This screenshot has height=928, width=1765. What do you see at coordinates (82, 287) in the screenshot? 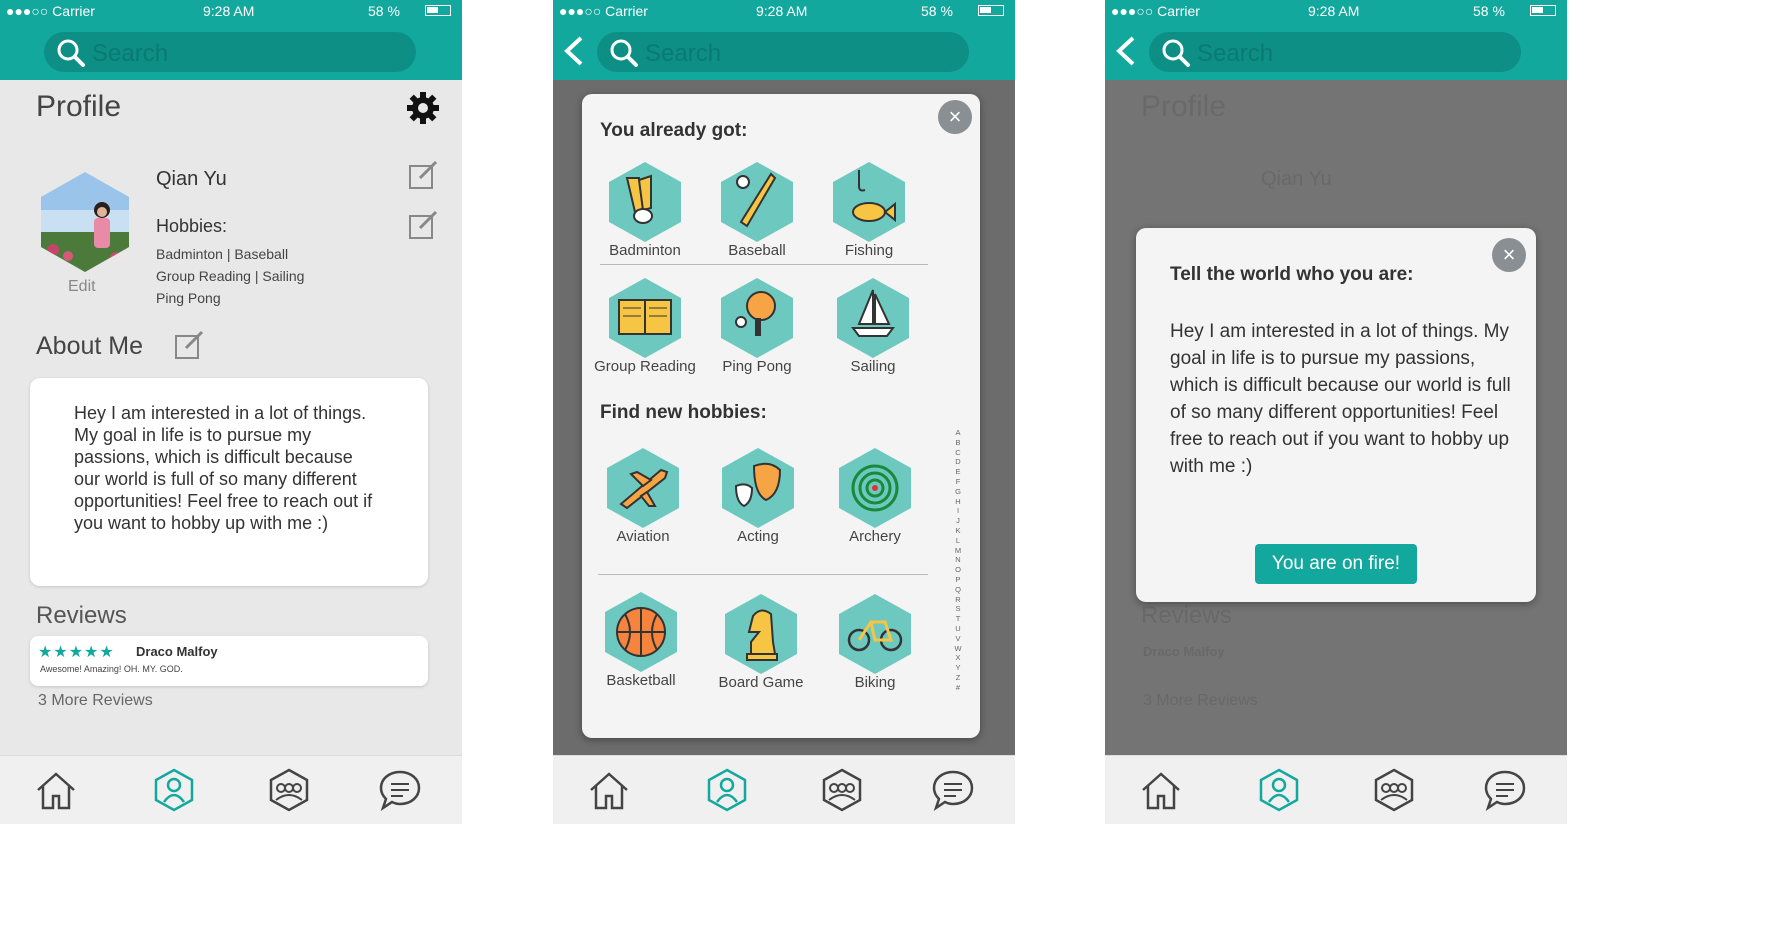
I see `edit-avatar-link: Edit` at bounding box center [82, 287].